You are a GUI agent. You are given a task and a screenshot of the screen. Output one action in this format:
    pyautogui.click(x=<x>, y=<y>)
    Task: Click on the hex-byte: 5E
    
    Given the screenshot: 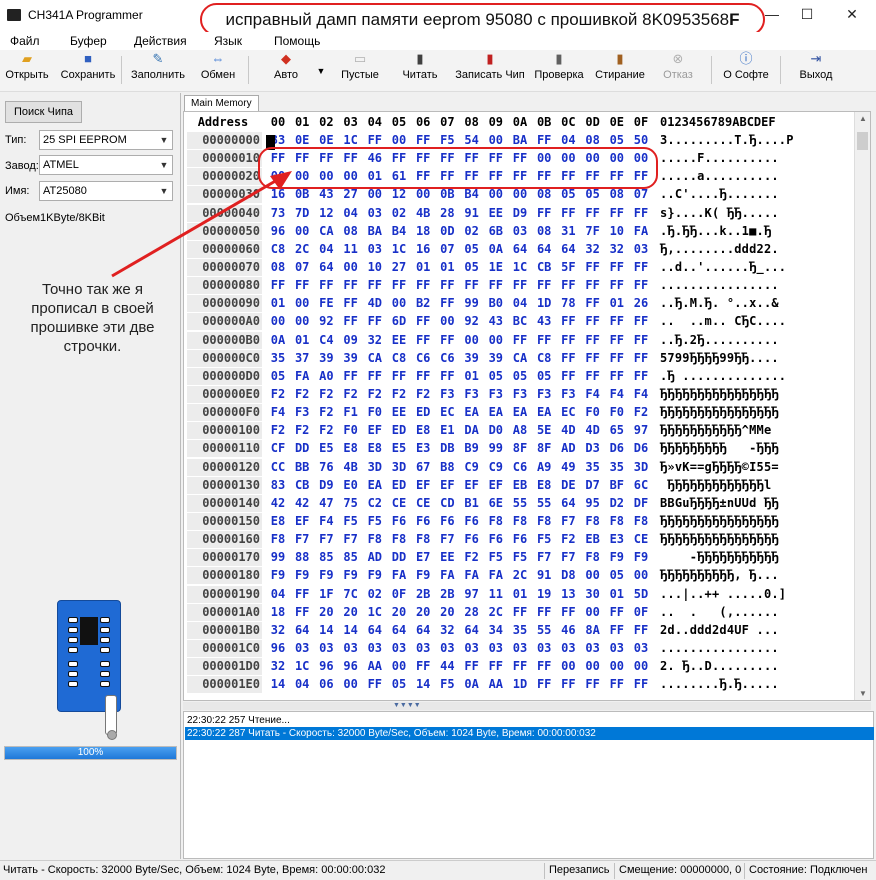 What is the action you would take?
    pyautogui.click(x=544, y=430)
    